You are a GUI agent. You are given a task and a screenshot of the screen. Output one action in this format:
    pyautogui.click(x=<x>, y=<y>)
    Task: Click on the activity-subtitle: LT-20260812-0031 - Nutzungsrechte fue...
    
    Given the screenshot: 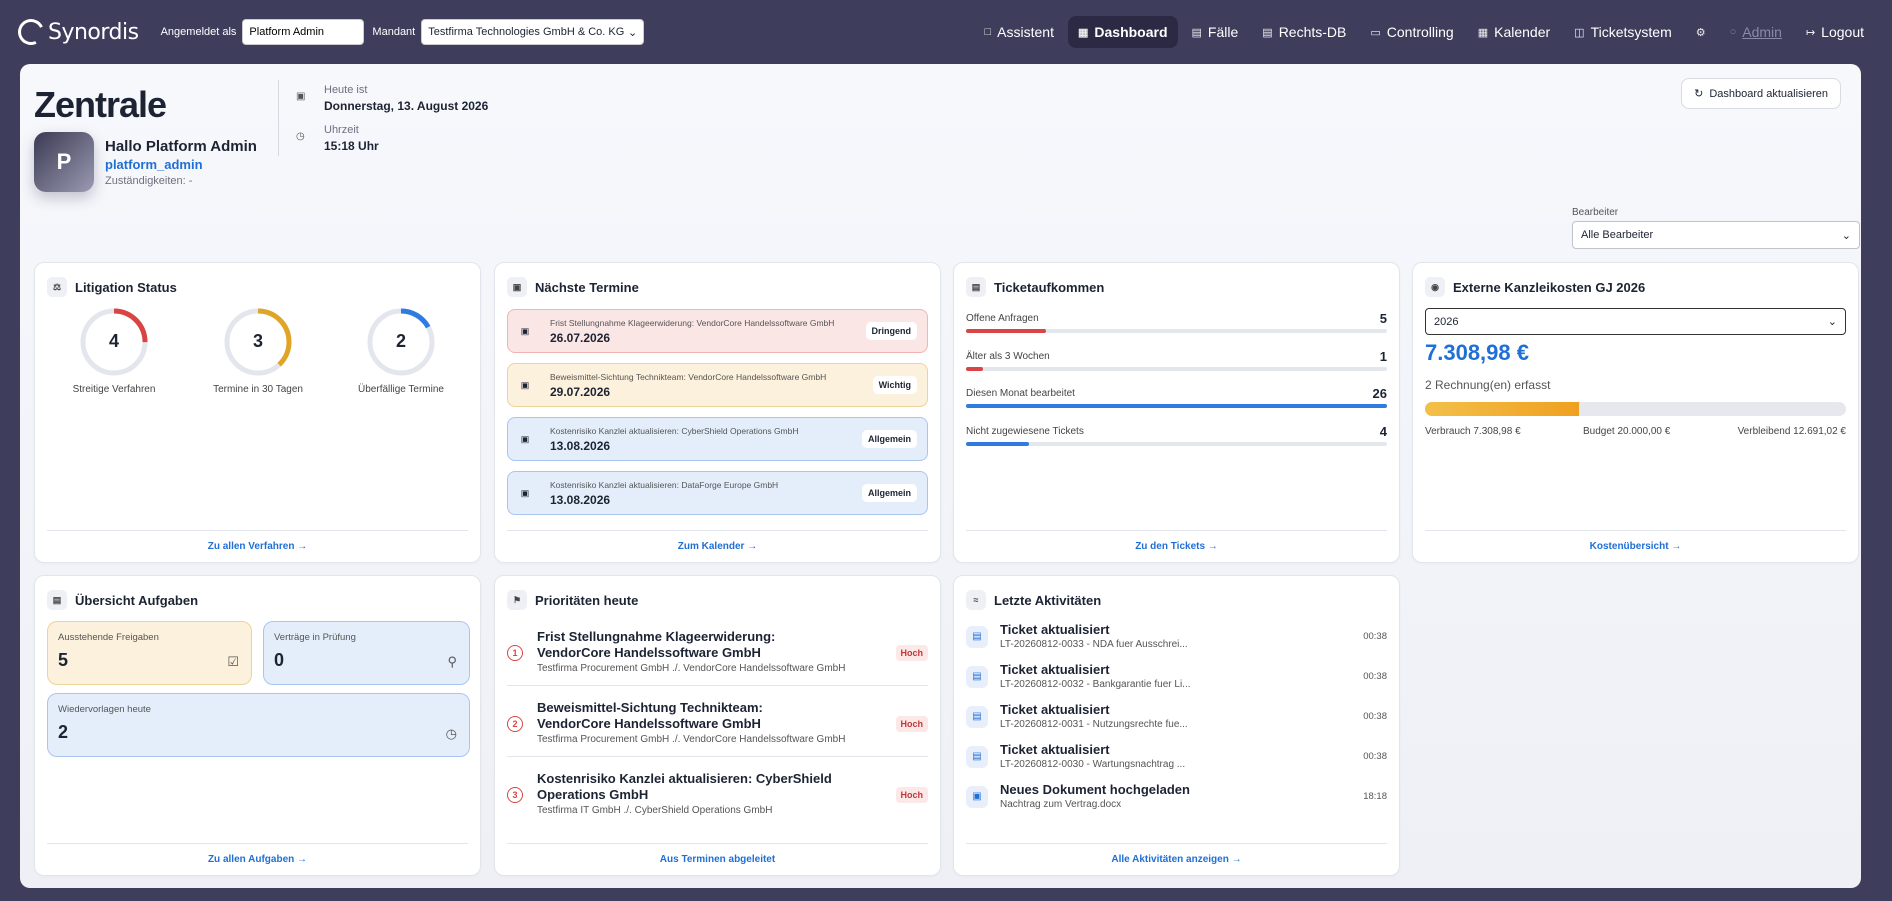 What is the action you would take?
    pyautogui.click(x=1094, y=724)
    